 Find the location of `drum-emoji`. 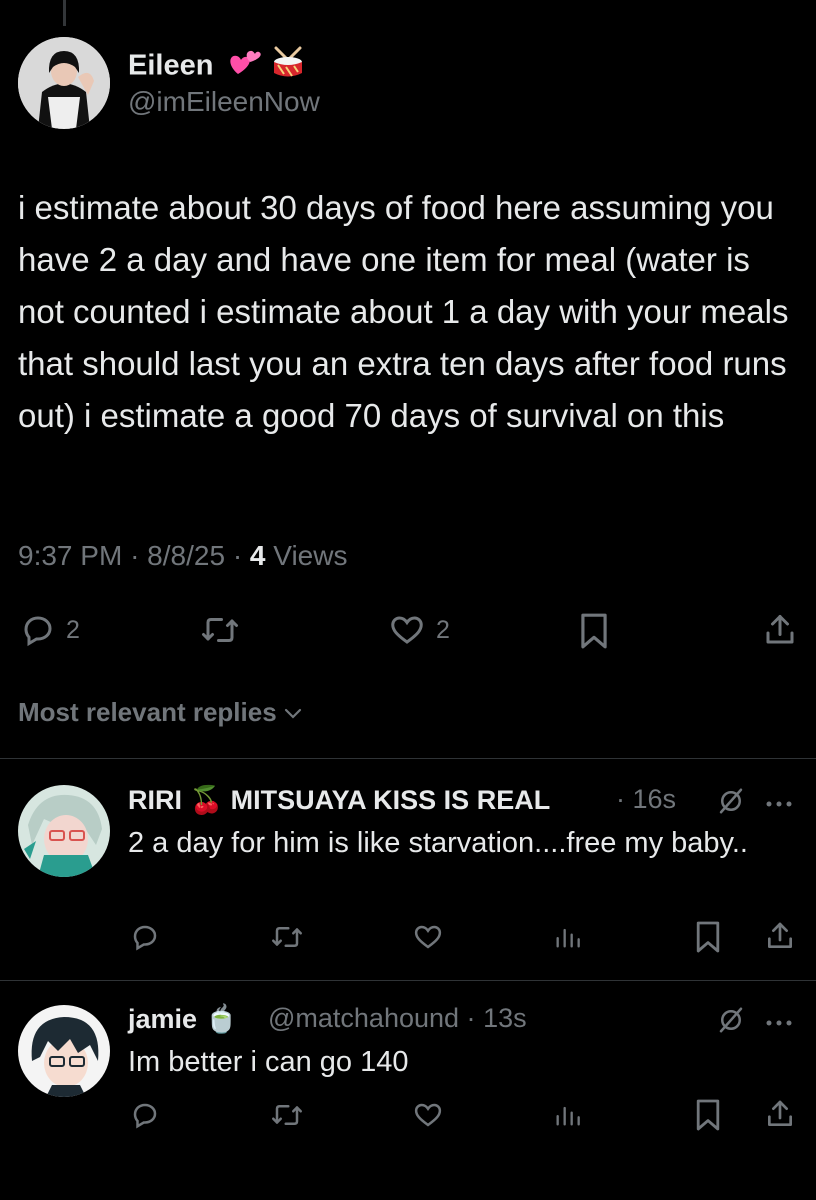

drum-emoji is located at coordinates (288, 67).